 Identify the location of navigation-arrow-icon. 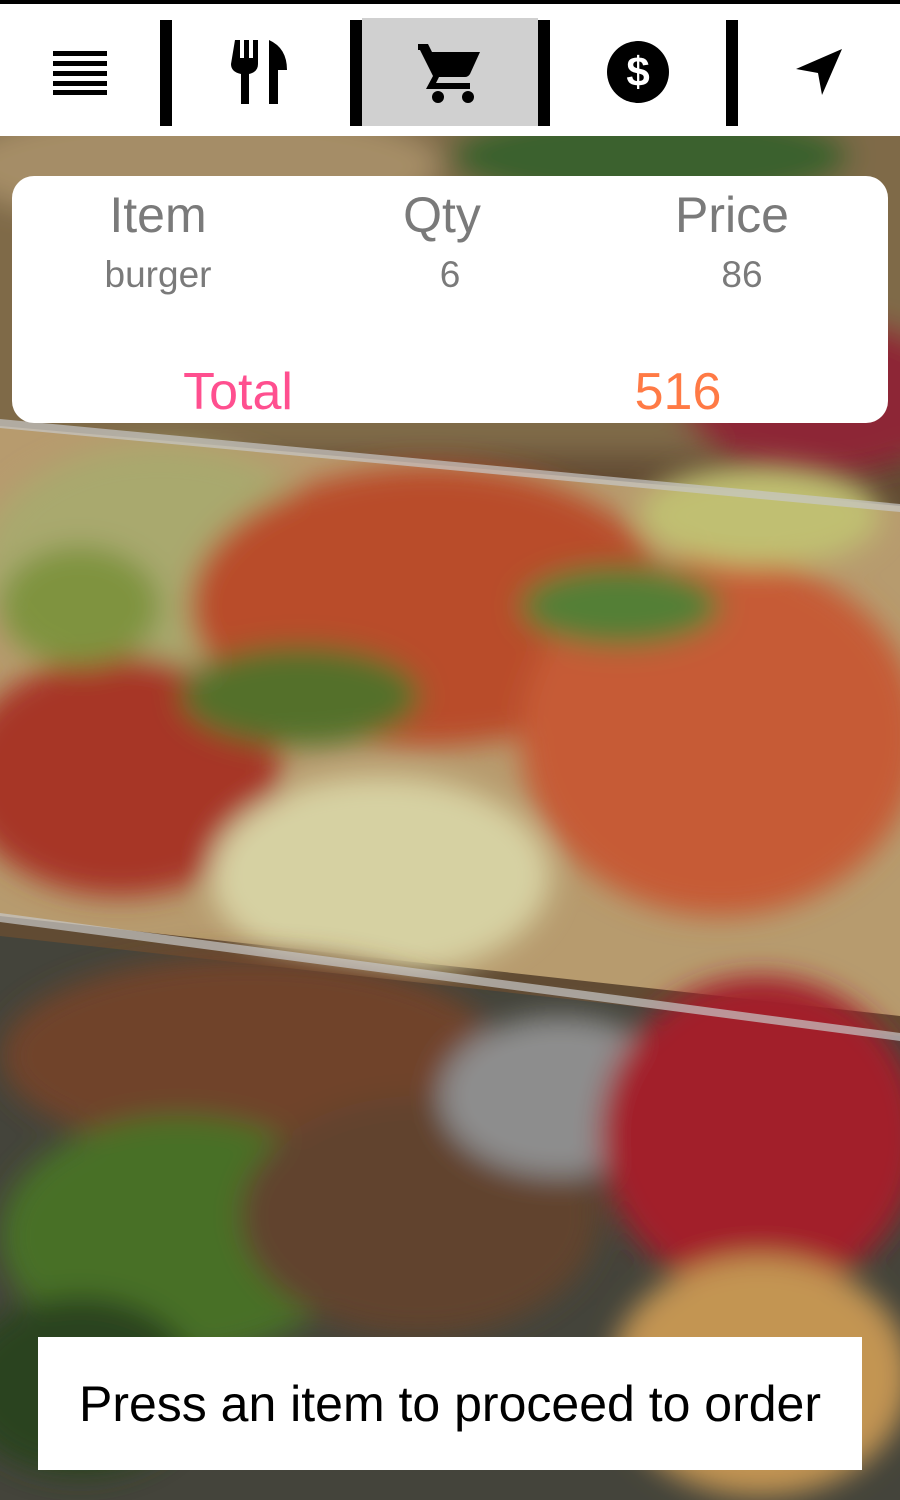
(819, 72).